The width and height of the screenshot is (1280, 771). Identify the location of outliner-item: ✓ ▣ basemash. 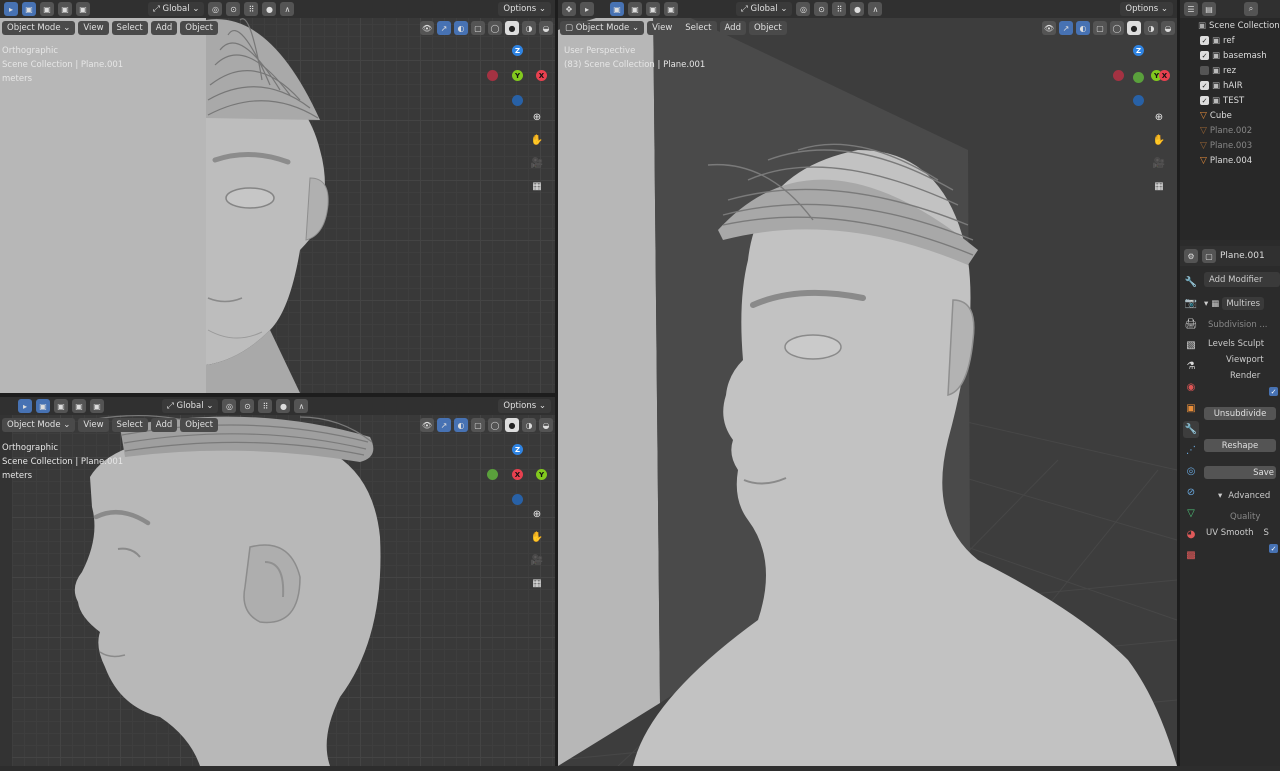
(1230, 55).